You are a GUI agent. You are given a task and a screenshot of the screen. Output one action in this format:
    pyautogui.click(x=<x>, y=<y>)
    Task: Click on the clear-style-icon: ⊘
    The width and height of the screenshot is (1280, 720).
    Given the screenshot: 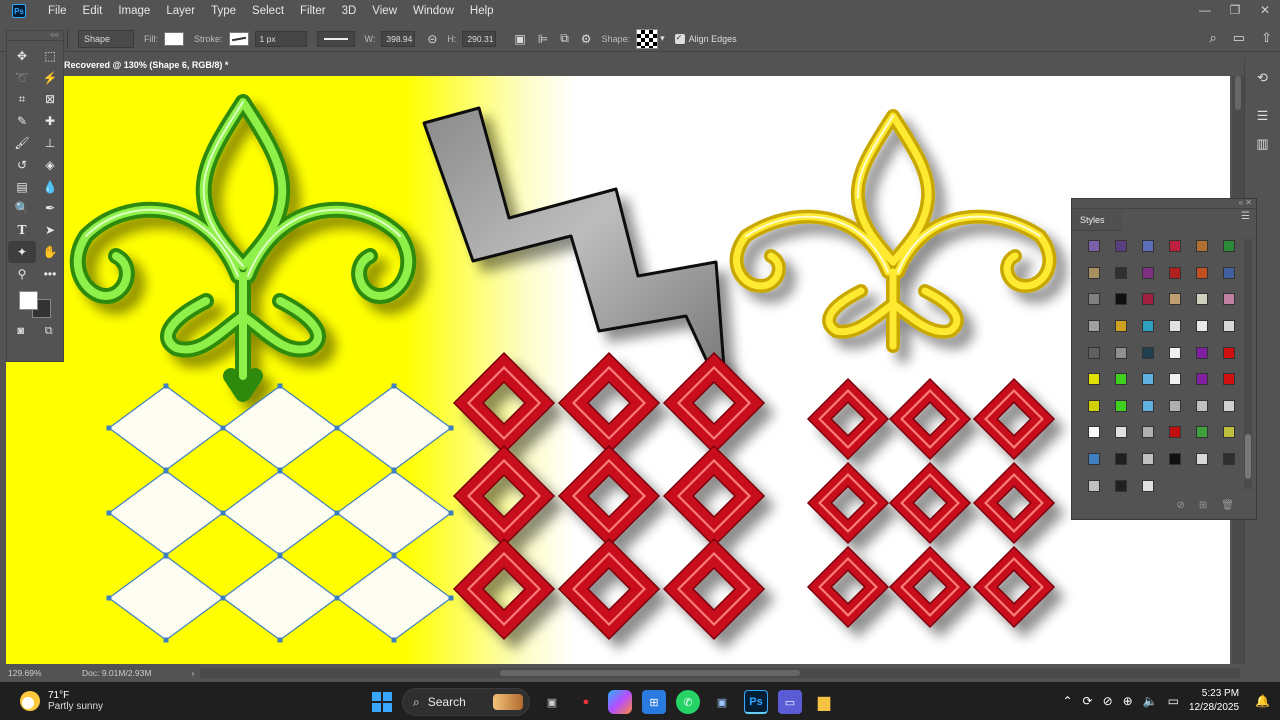 What is the action you would take?
    pyautogui.click(x=1181, y=505)
    